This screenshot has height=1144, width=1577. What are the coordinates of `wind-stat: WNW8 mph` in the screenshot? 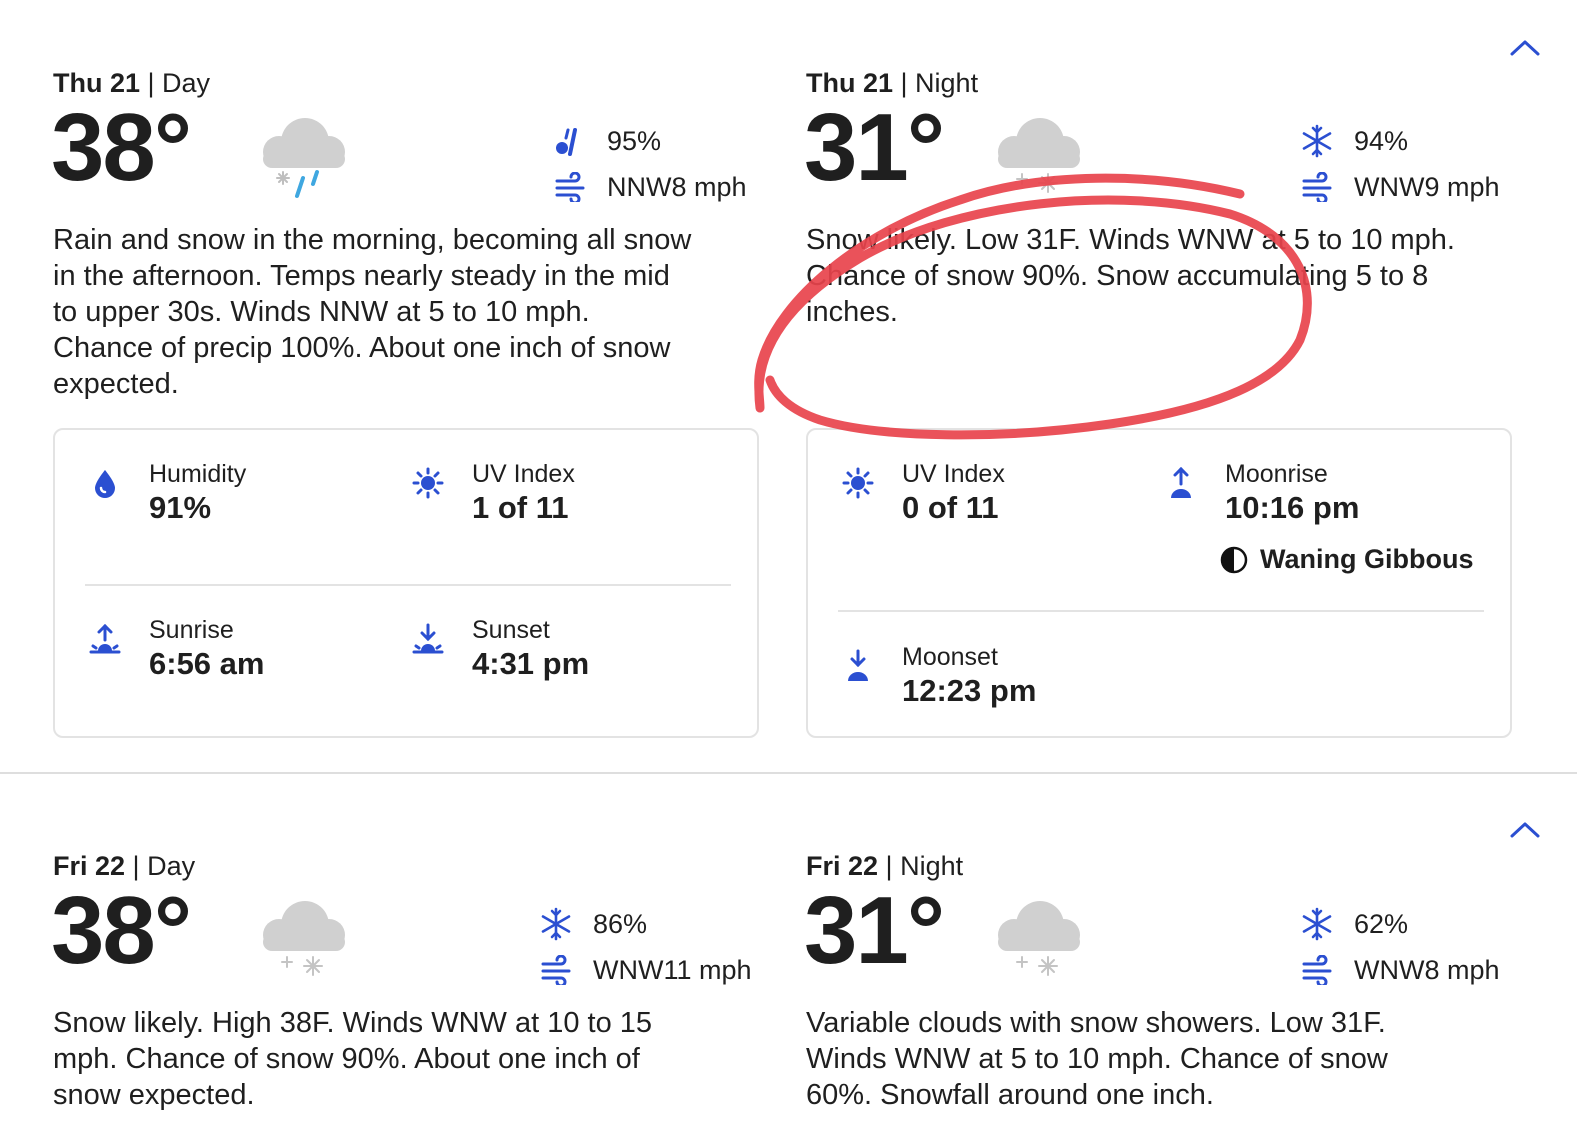 It's located at (1400, 970).